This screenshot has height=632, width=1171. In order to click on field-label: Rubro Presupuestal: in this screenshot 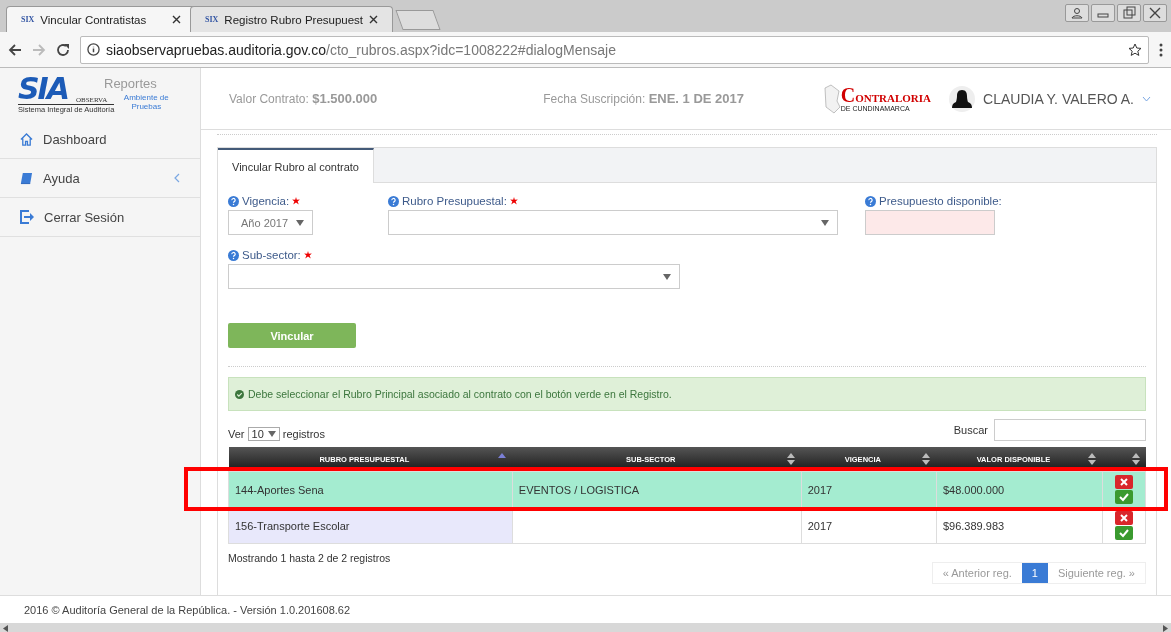, I will do `click(454, 201)`.